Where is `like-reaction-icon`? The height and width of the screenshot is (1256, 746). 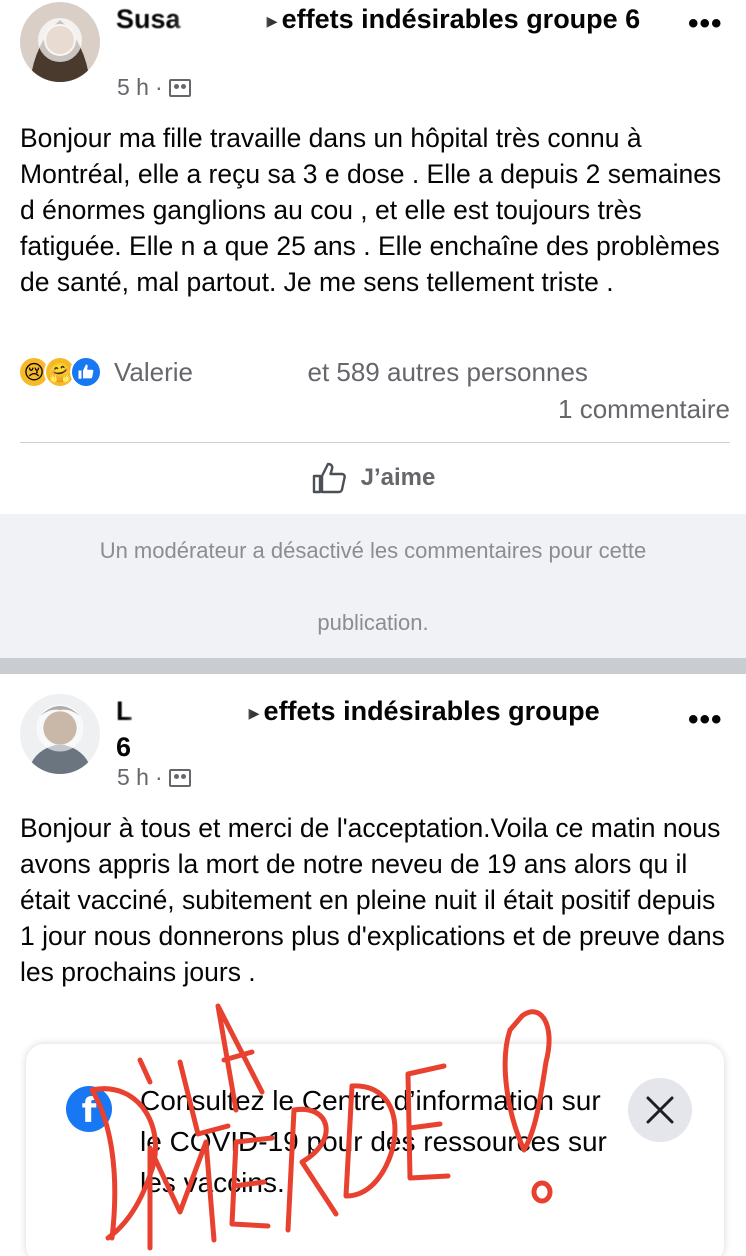 like-reaction-icon is located at coordinates (86, 372).